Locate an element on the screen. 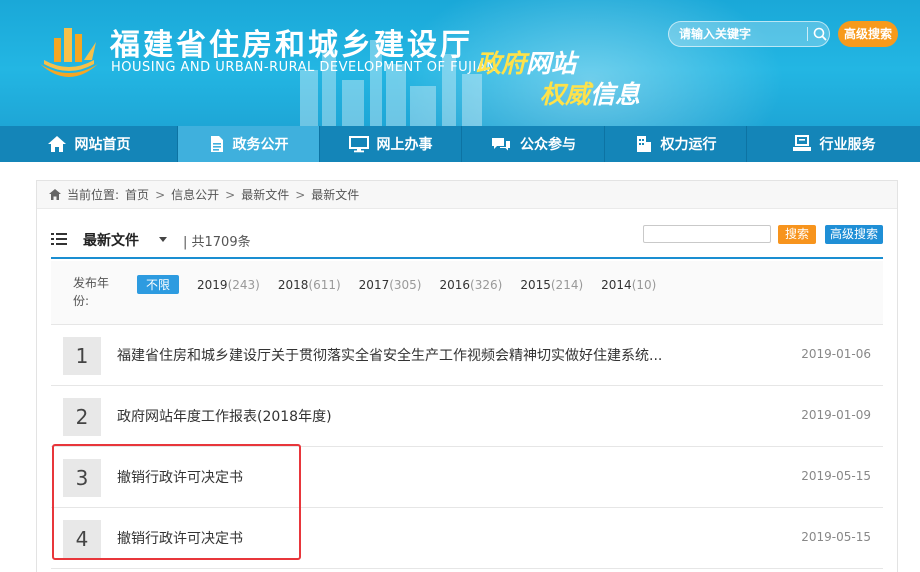 The height and width of the screenshot is (572, 920). search-icon is located at coordinates (820, 34).